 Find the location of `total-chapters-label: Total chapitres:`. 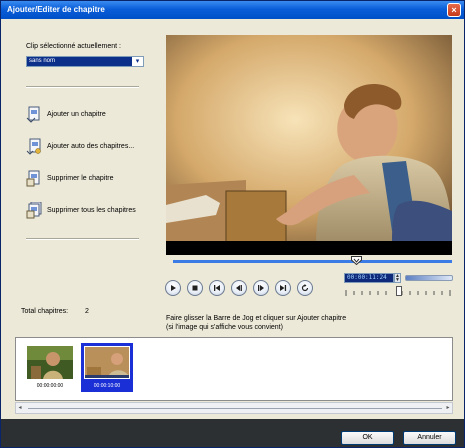

total-chapters-label: Total chapitres: is located at coordinates (45, 311).